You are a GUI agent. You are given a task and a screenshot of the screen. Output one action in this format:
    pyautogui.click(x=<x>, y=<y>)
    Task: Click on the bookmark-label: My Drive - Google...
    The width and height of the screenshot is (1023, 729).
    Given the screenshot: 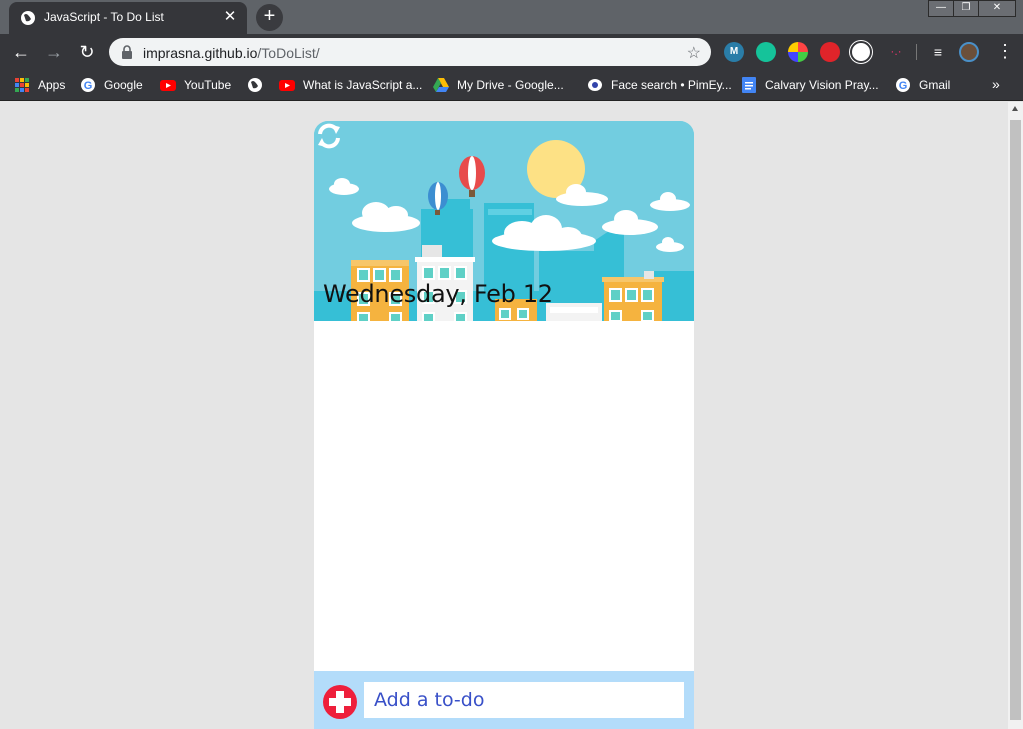 What is the action you would take?
    pyautogui.click(x=510, y=85)
    